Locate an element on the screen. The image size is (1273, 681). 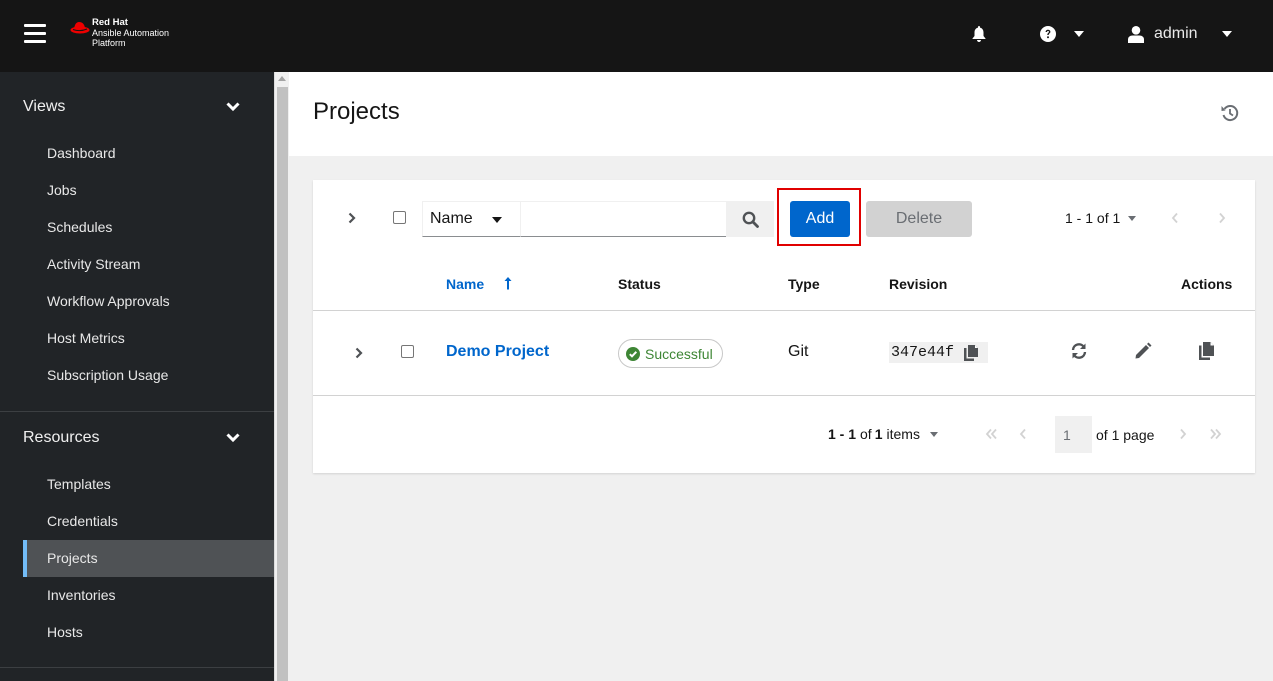
copy-icon is located at coordinates (1207, 351).